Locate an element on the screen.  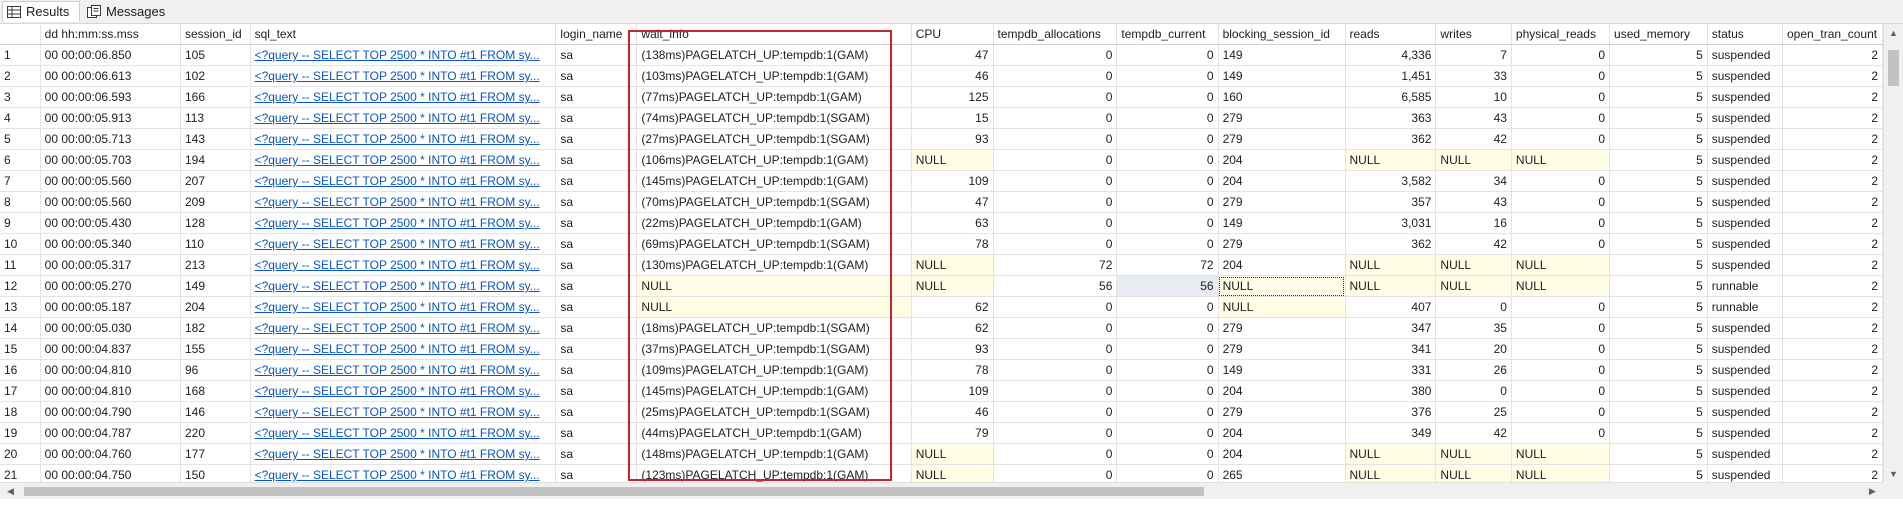
table-cell: 35 is located at coordinates (1473, 328).